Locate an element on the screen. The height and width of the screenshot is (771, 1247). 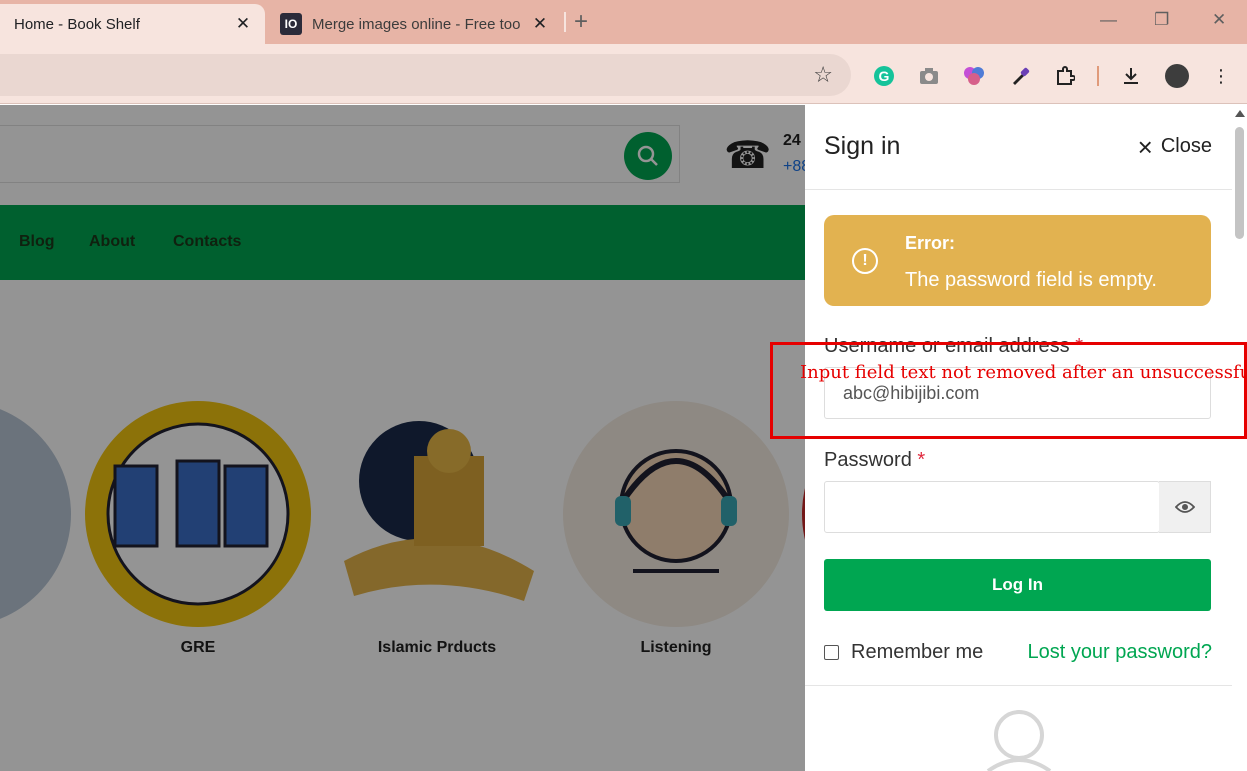
error-alert: ! Error: The password field is empty. is located at coordinates (1017, 260).